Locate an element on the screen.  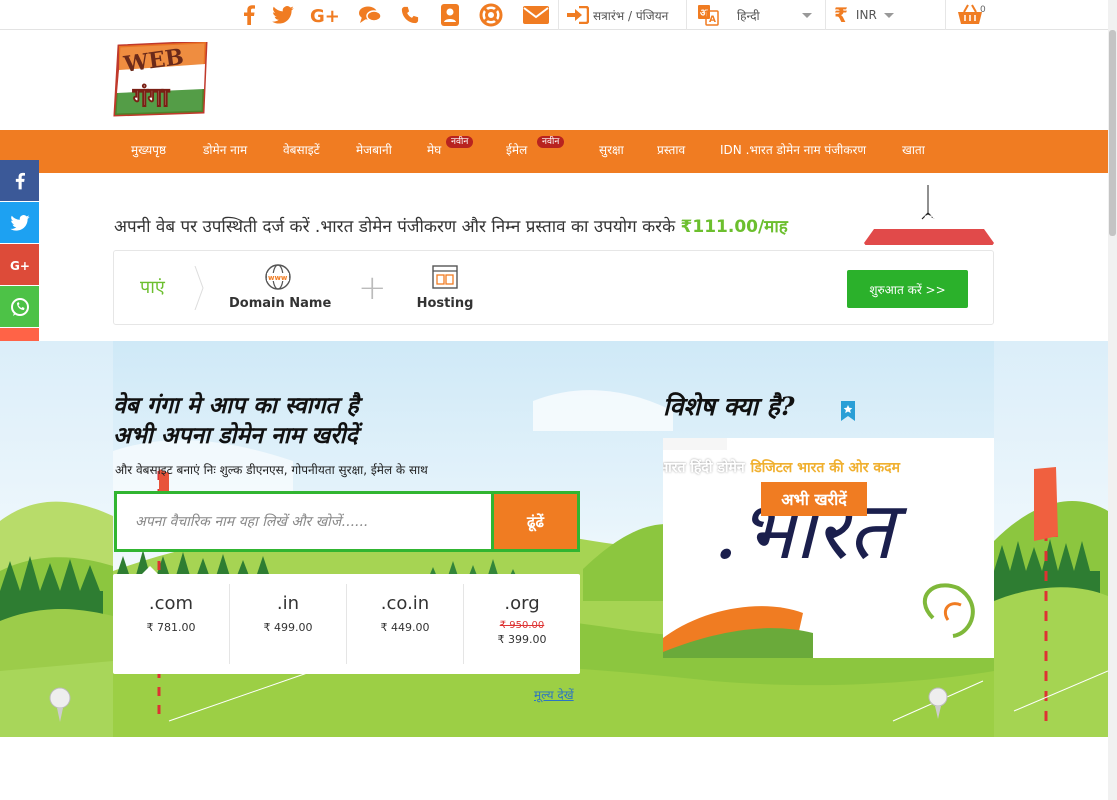
tld-old-price: ₹ 950.00 is located at coordinates (522, 625).